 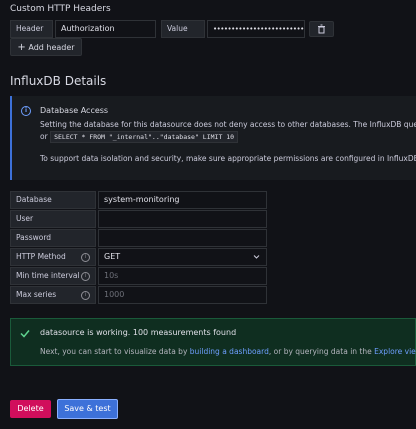 I want to click on add-header-label: Add header, so click(x=51, y=47).